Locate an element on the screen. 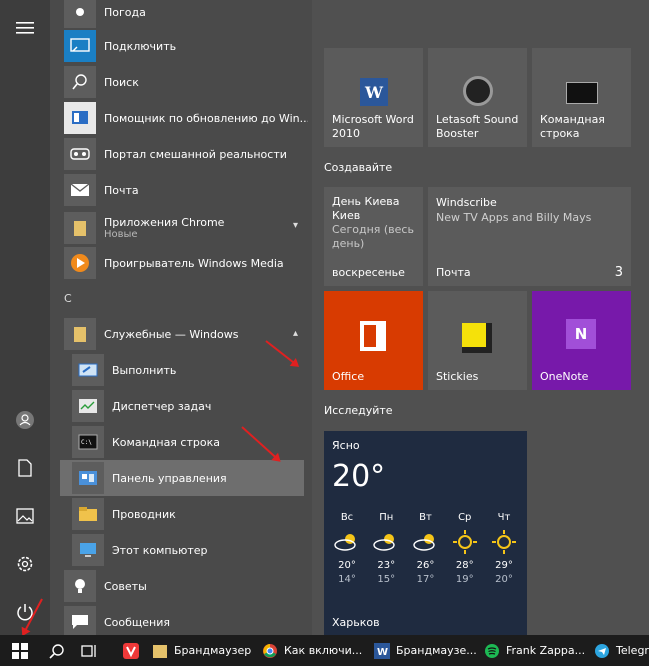  tile-stickies: Stickies is located at coordinates (477, 340).